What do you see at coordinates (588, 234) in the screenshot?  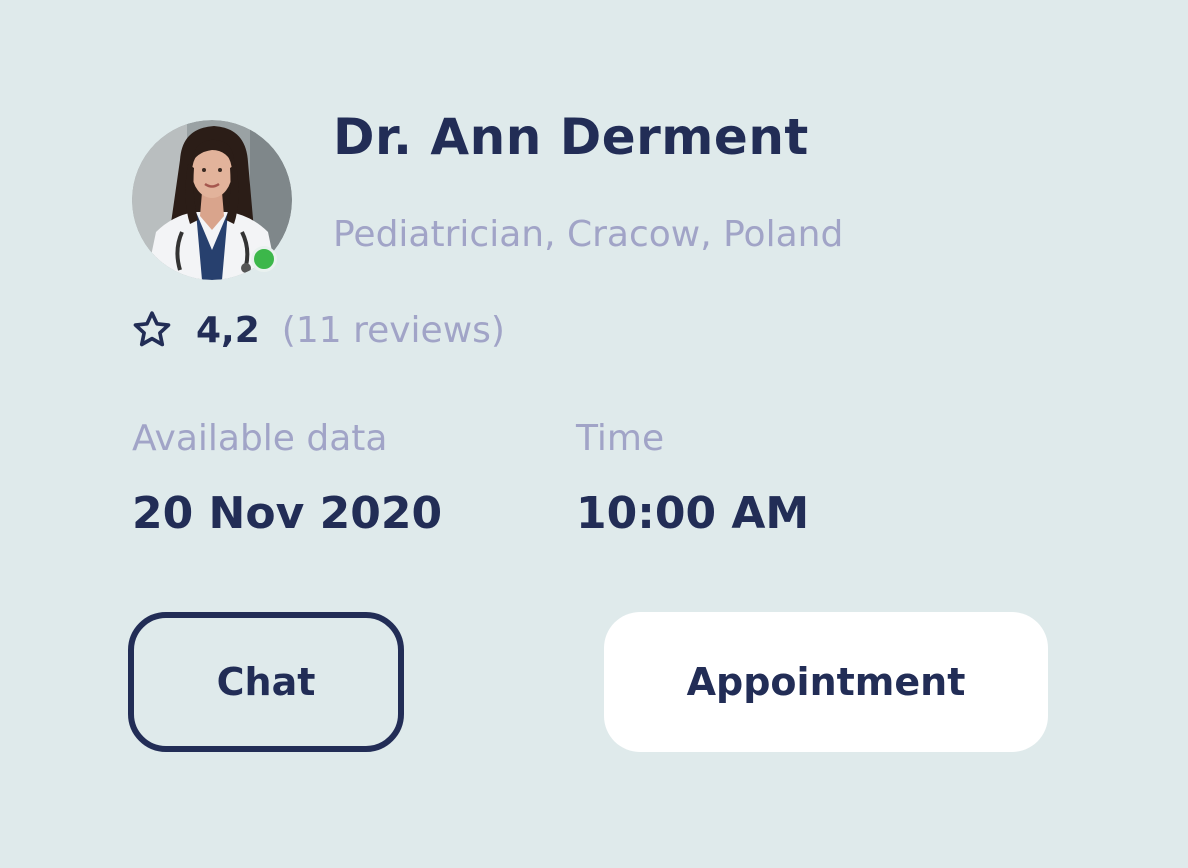 I see `doctor-specialty: Pediatrician, Cracow, Poland` at bounding box center [588, 234].